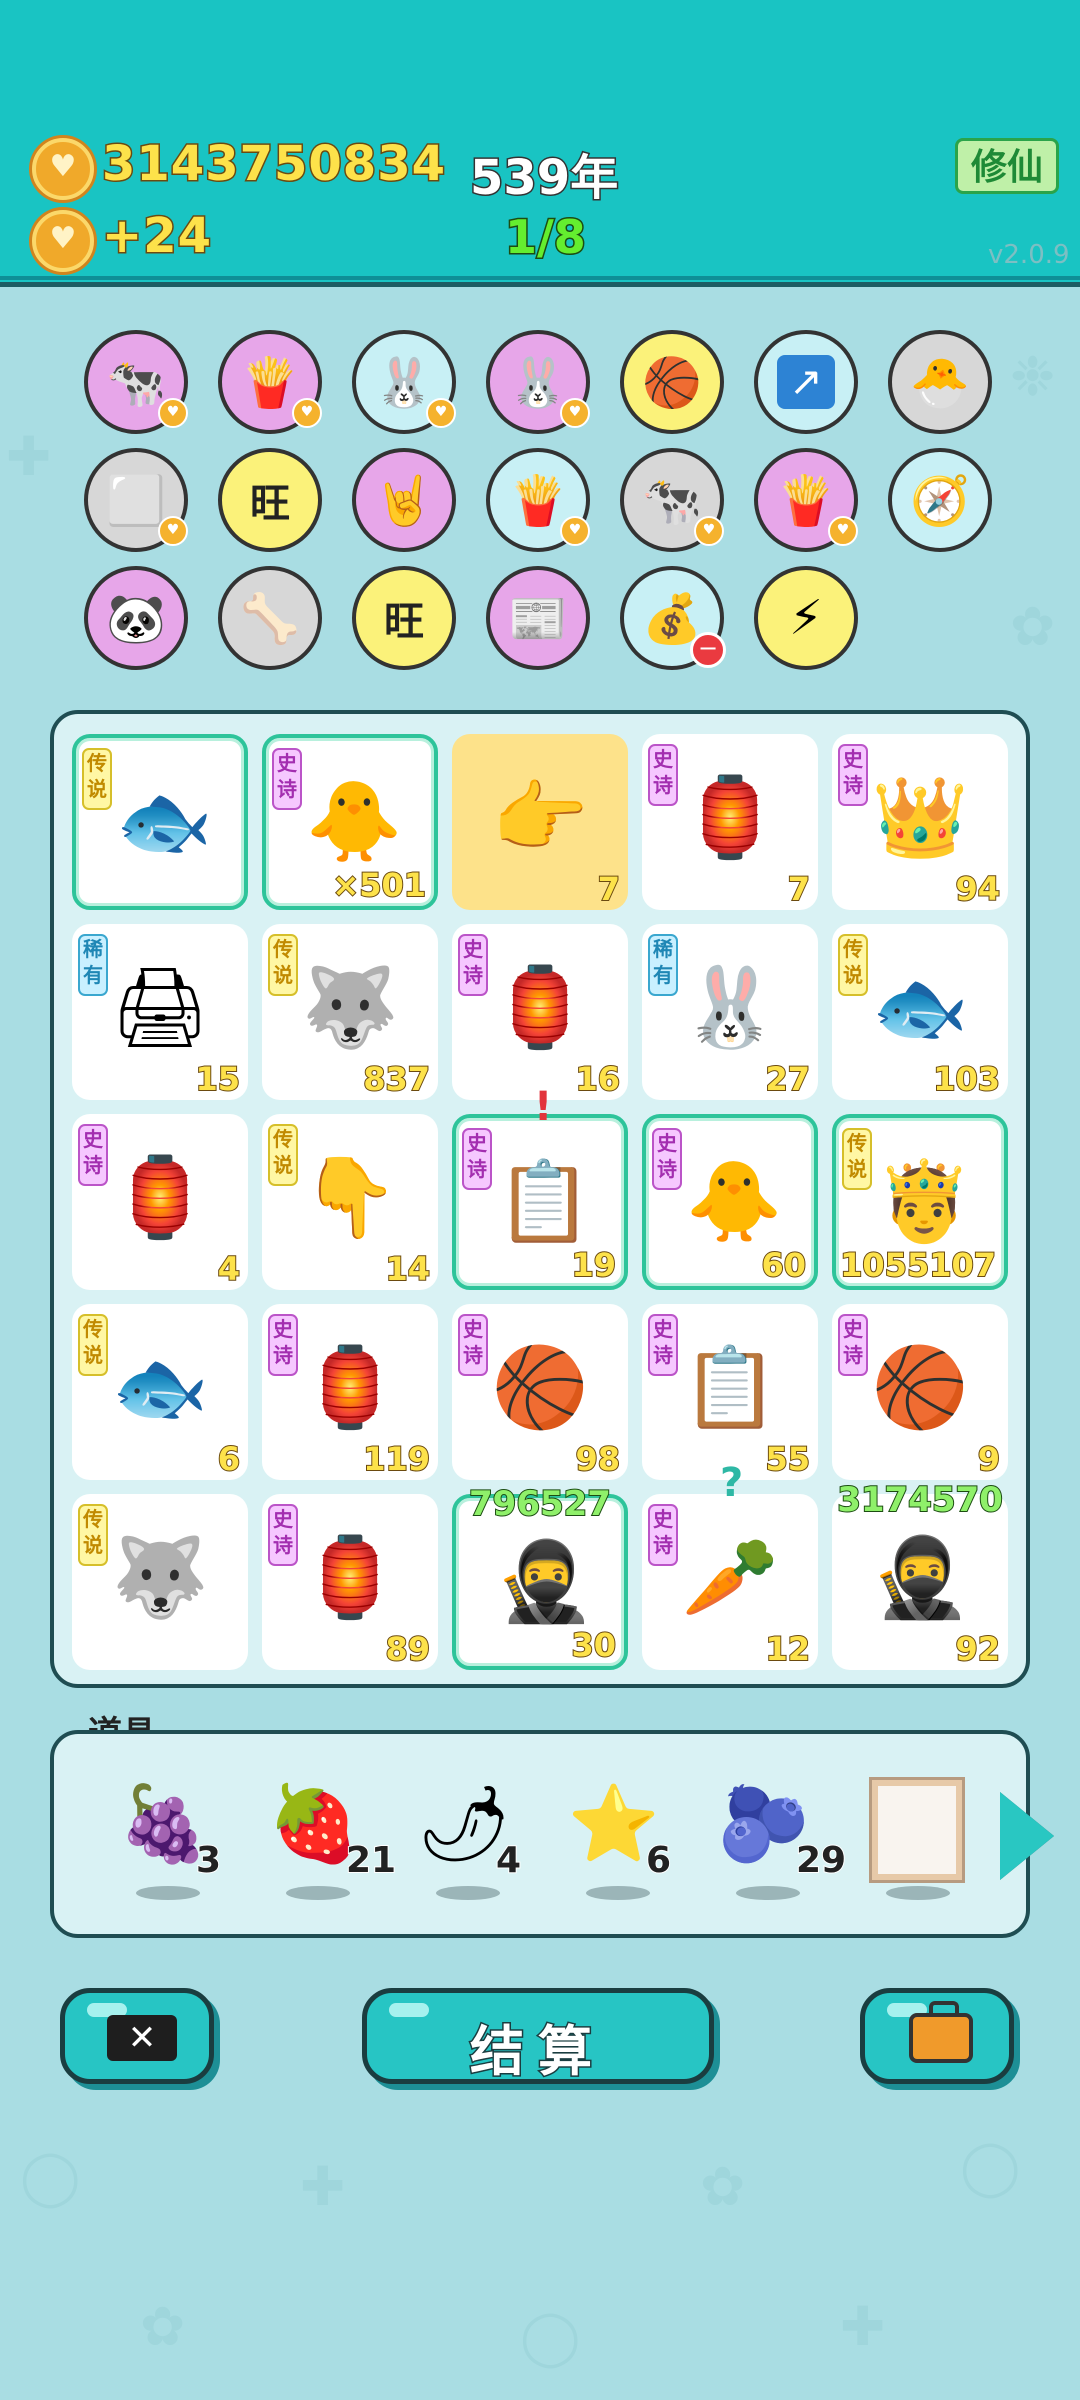  I want to click on symbol-icon: 🤘, so click(404, 500).